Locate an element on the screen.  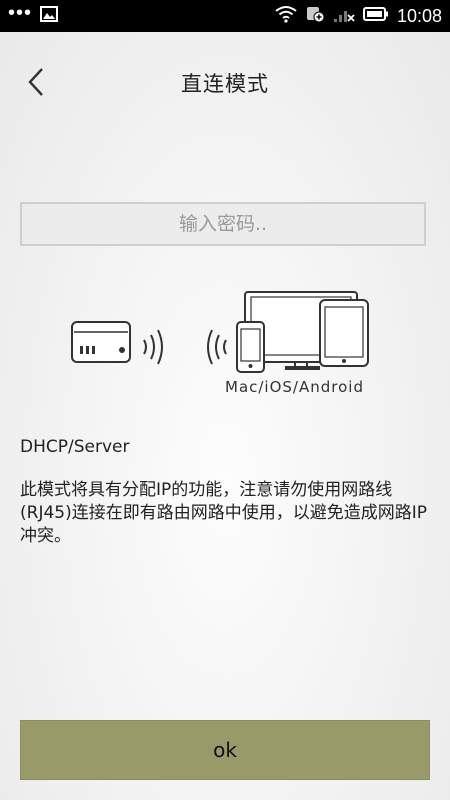
phone-icon is located at coordinates (250, 347).